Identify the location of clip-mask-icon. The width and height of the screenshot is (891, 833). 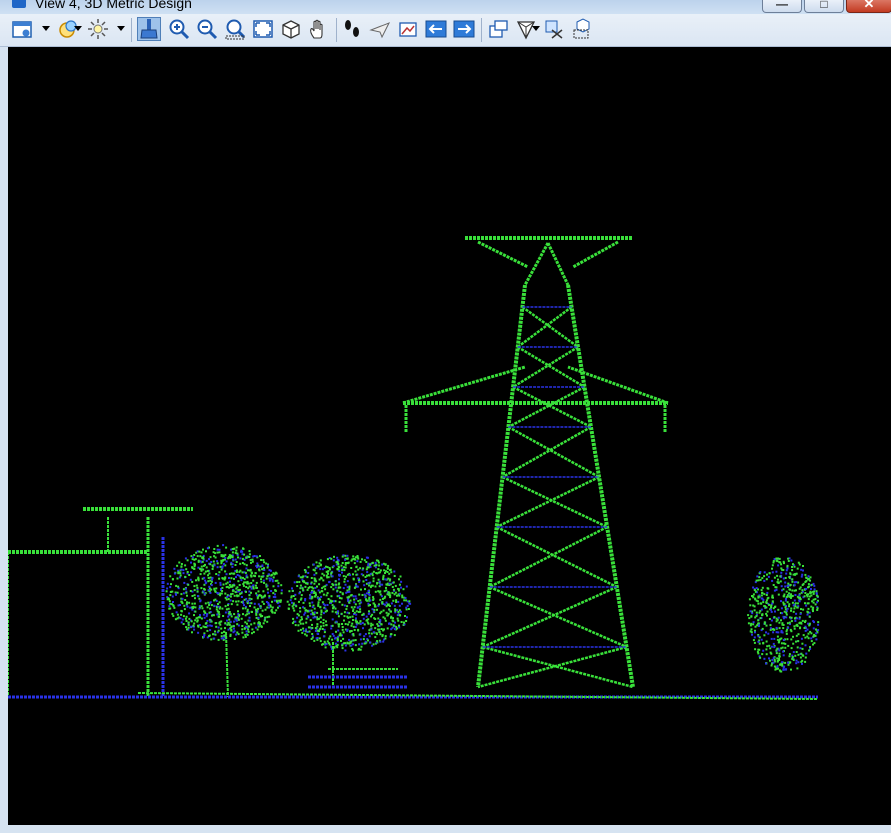
(554, 29).